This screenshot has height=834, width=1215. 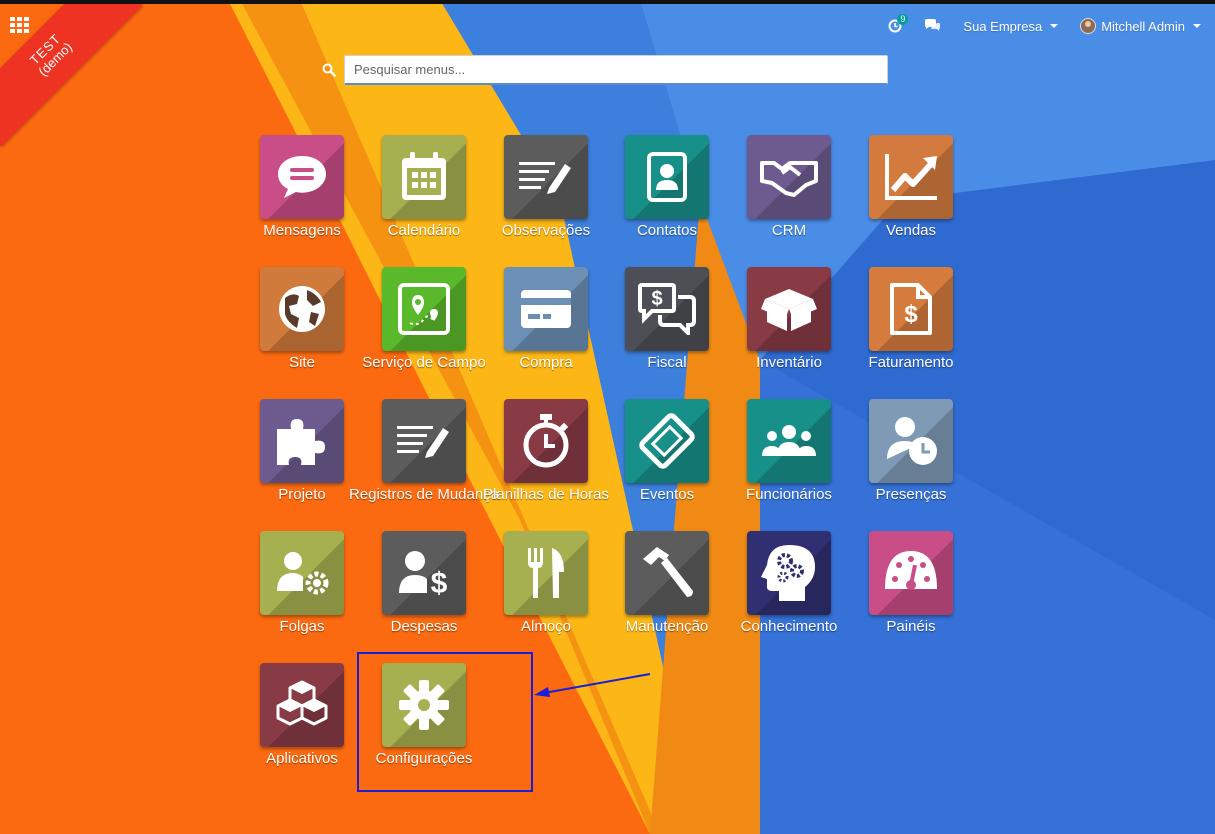 What do you see at coordinates (903, 19) in the screenshot?
I see `activity-badge: 9` at bounding box center [903, 19].